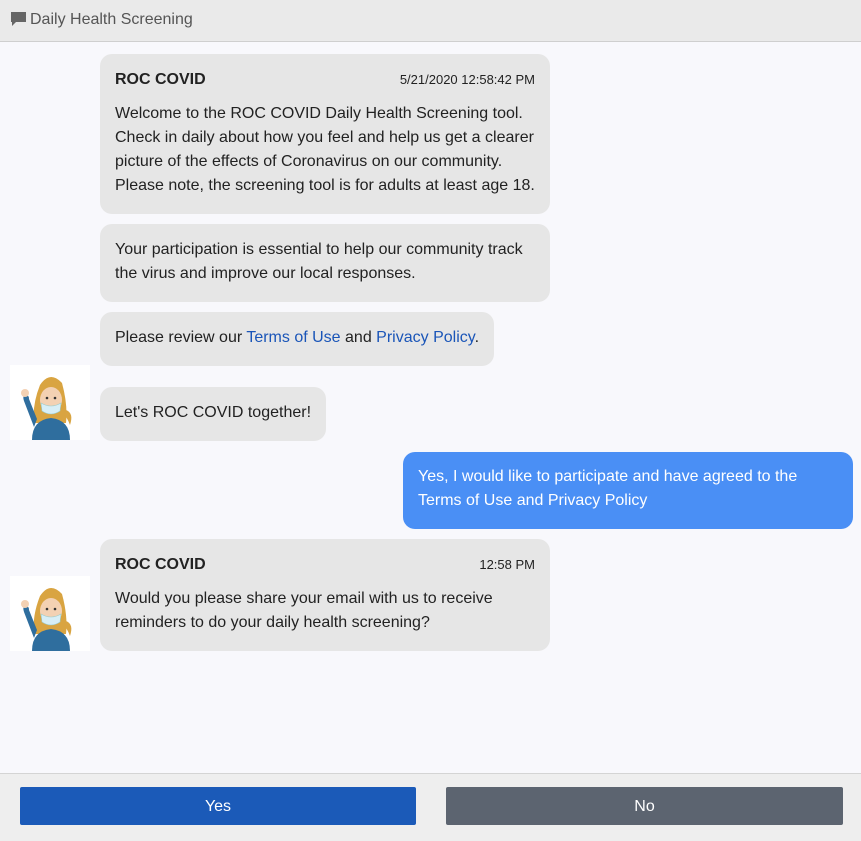  Describe the element at coordinates (111, 19) in the screenshot. I see `window-title: Daily Health Screening` at that location.